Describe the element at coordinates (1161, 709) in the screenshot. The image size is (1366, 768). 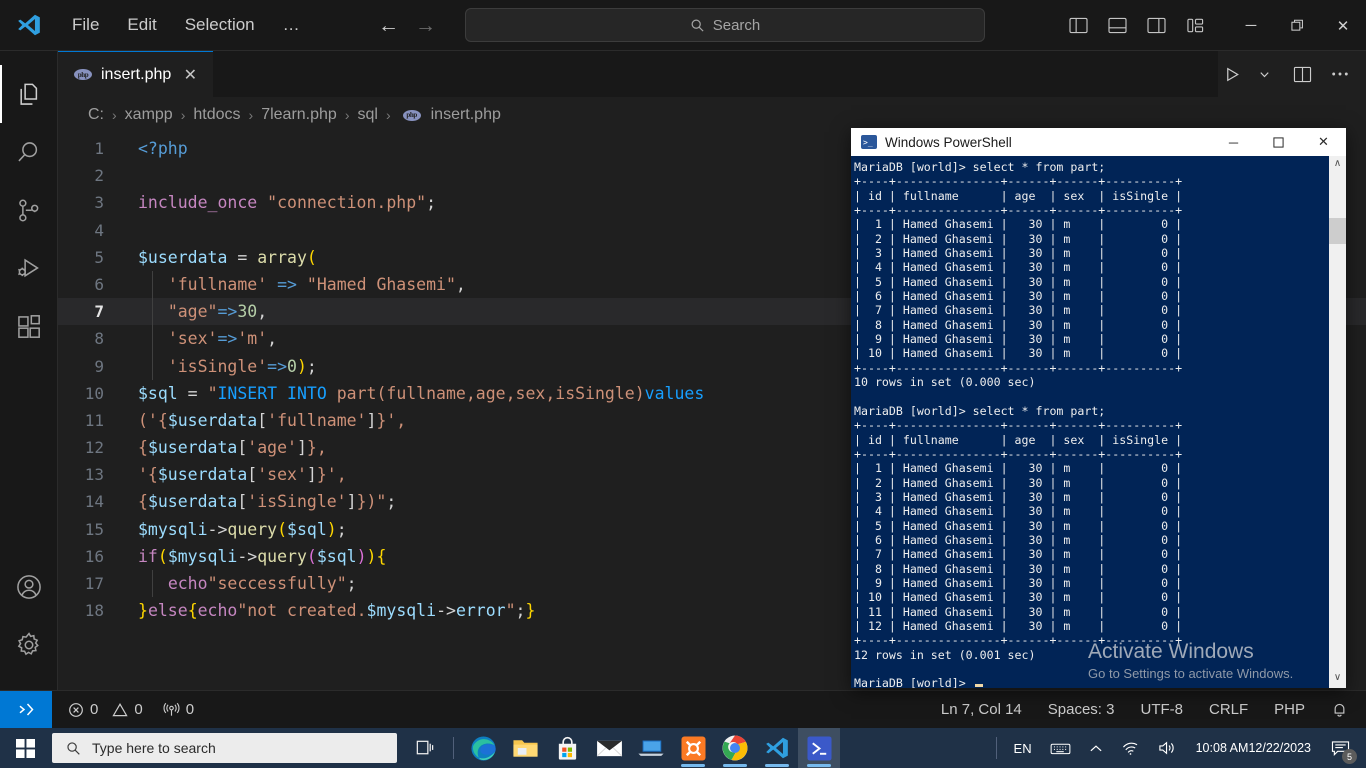
I see `encoding-setting: UTF-8` at that location.